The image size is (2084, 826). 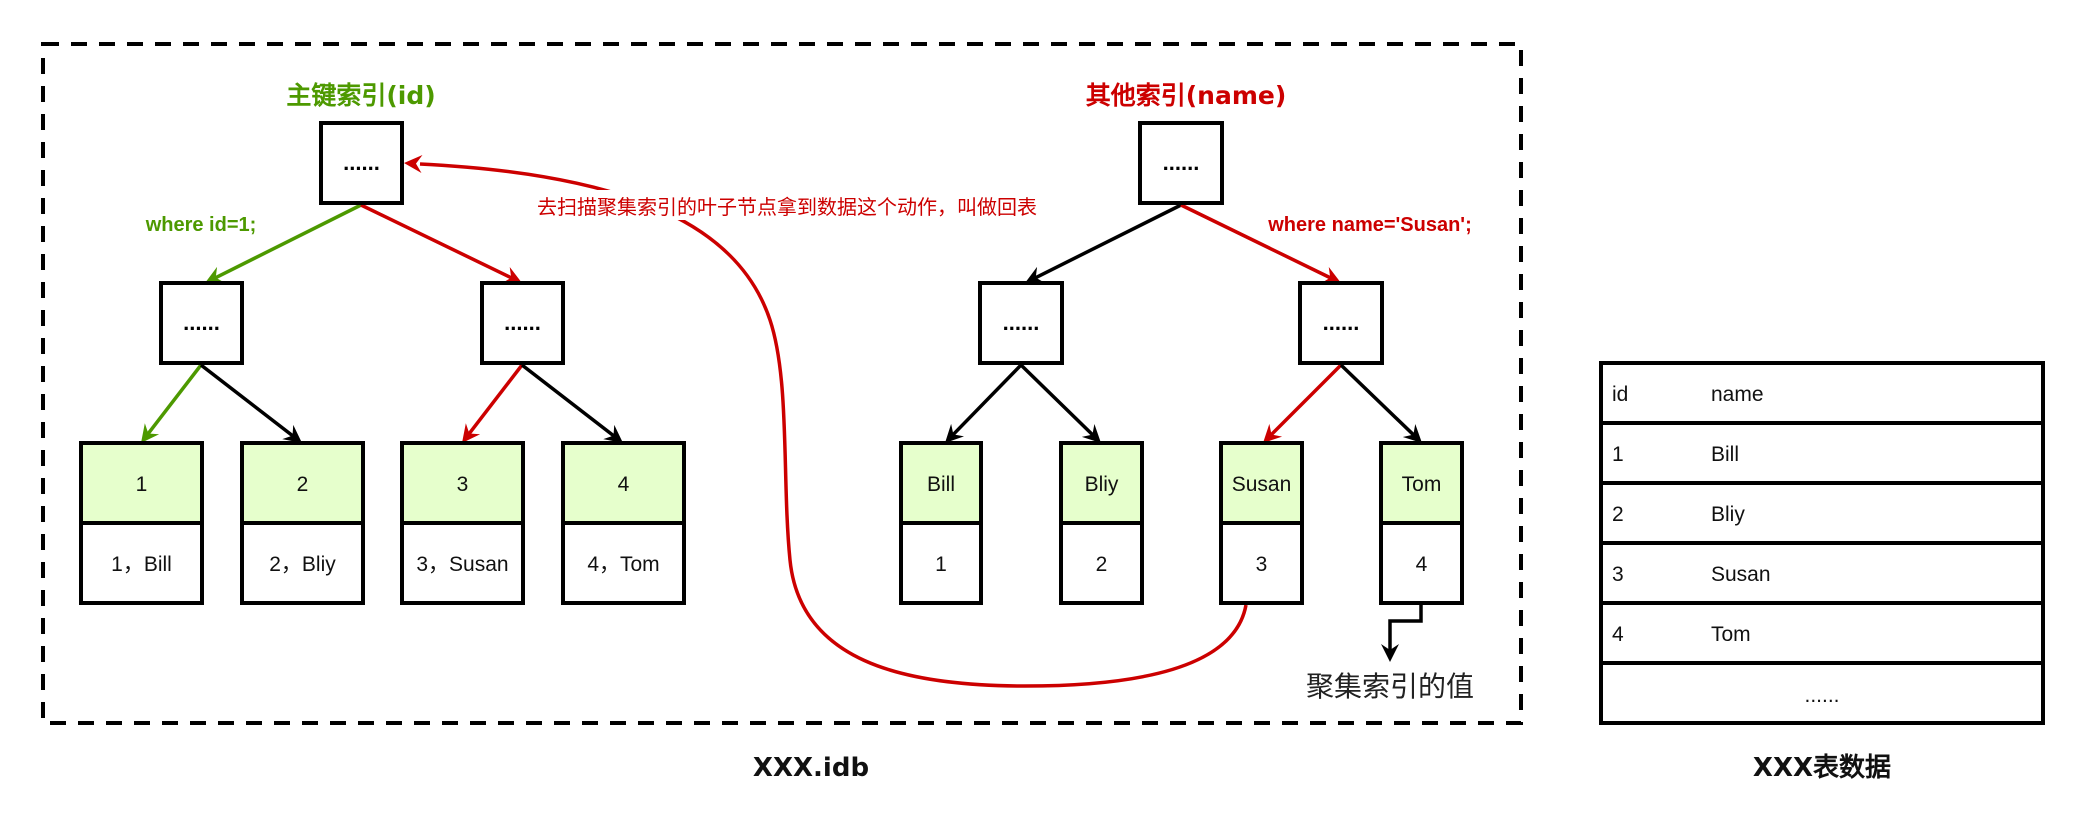 What do you see at coordinates (1261, 523) in the screenshot?
I see `secondary-leaf-susan: Susan 3` at bounding box center [1261, 523].